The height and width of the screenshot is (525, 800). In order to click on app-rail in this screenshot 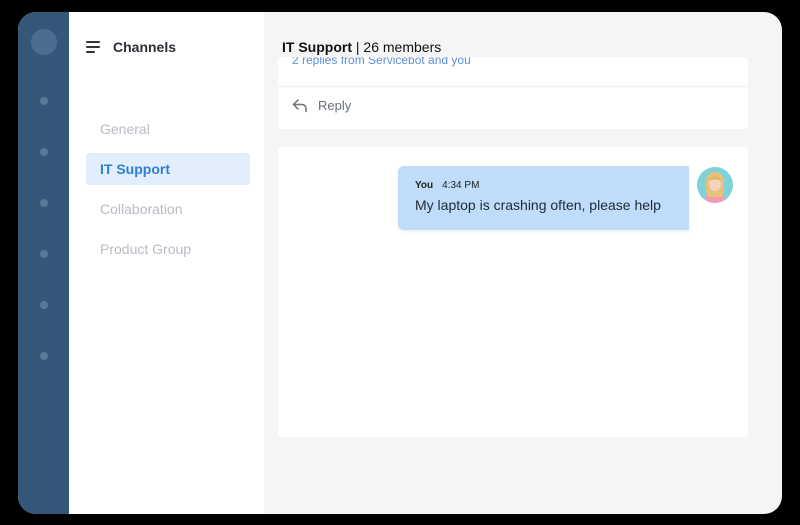, I will do `click(43, 263)`.